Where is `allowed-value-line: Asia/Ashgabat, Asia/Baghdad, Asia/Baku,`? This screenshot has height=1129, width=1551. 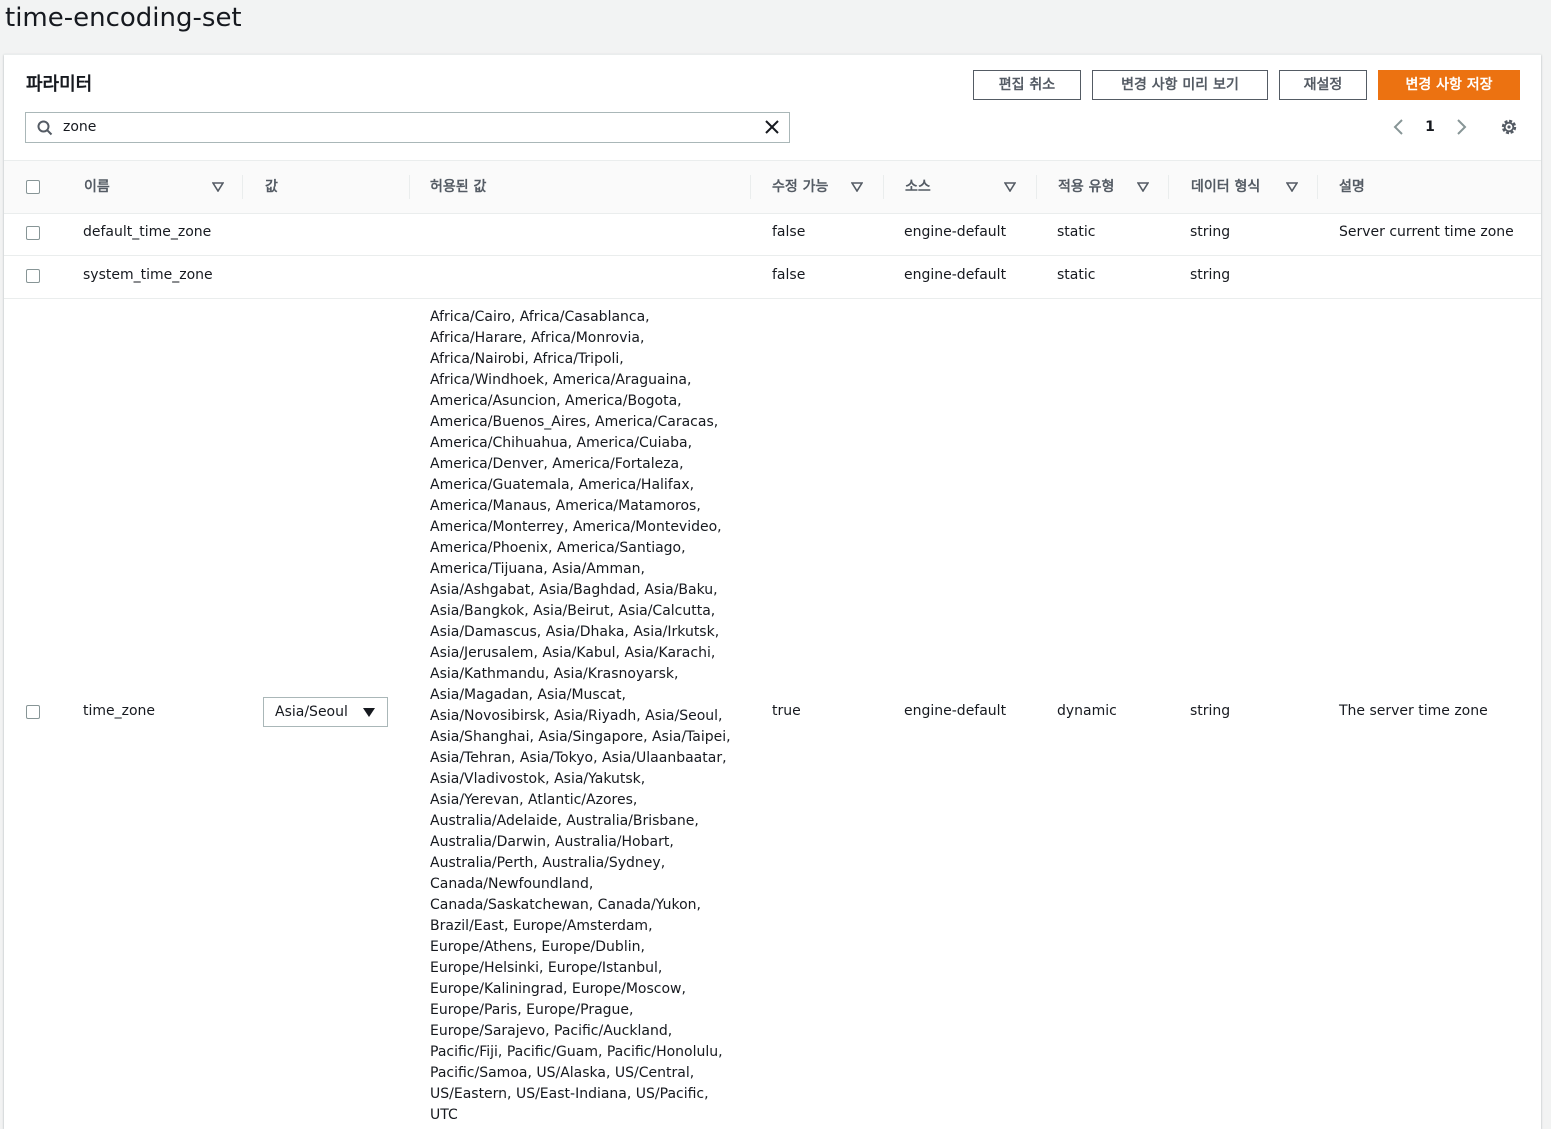 allowed-value-line: Asia/Ashgabat, Asia/Baghdad, Asia/Baku, is located at coordinates (574, 590).